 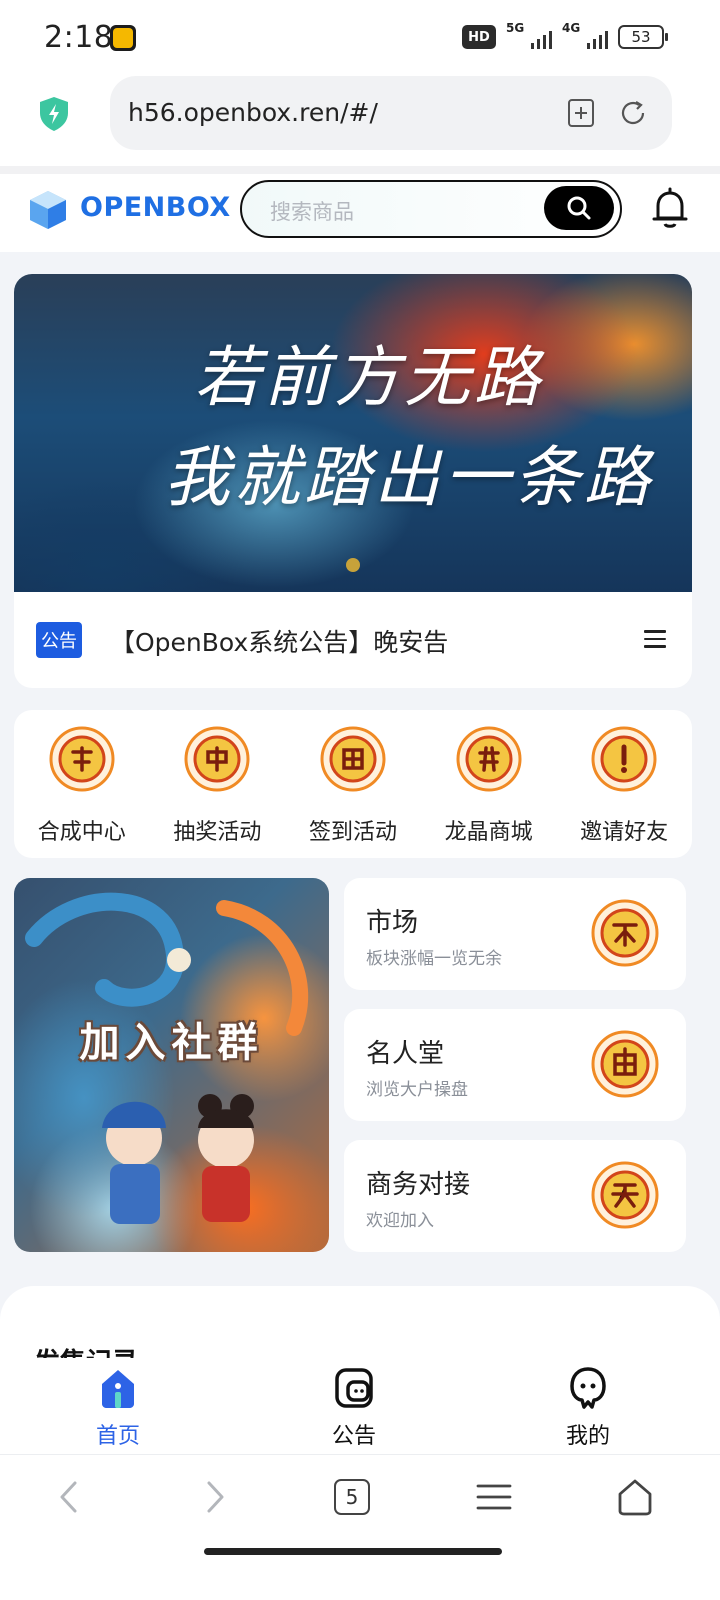 What do you see at coordinates (117, 1436) in the screenshot?
I see `tab-label: 首页` at bounding box center [117, 1436].